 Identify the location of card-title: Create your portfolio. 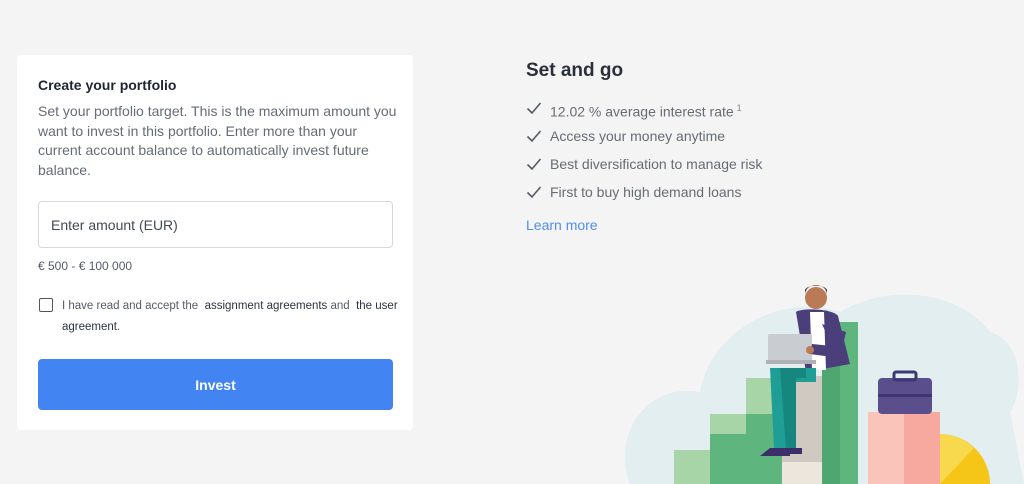
(107, 85).